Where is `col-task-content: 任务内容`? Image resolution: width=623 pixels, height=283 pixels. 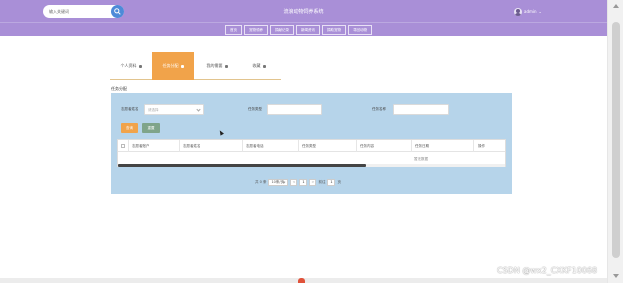 col-task-content: 任务内容 is located at coordinates (367, 146).